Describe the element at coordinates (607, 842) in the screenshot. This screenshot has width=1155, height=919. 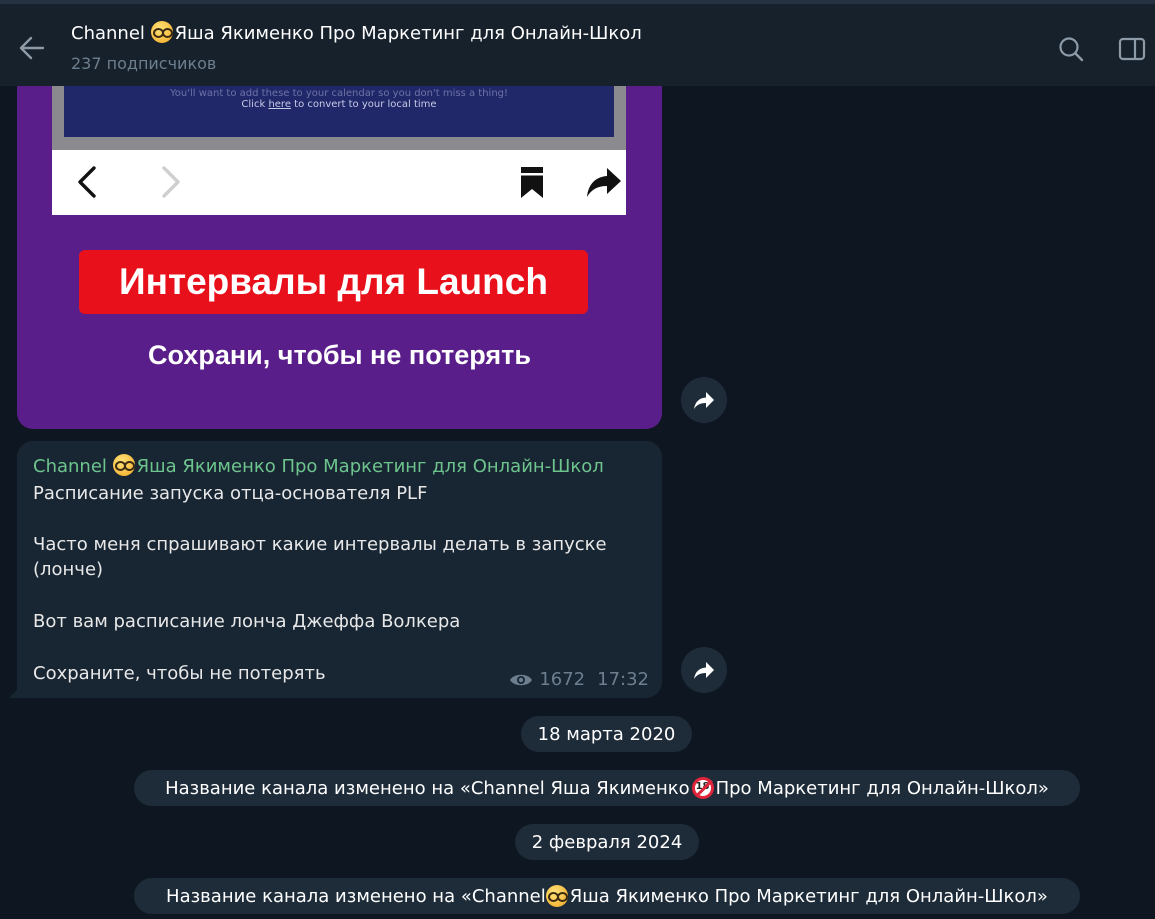
I see `date-separator: 2 февраля 2024` at that location.